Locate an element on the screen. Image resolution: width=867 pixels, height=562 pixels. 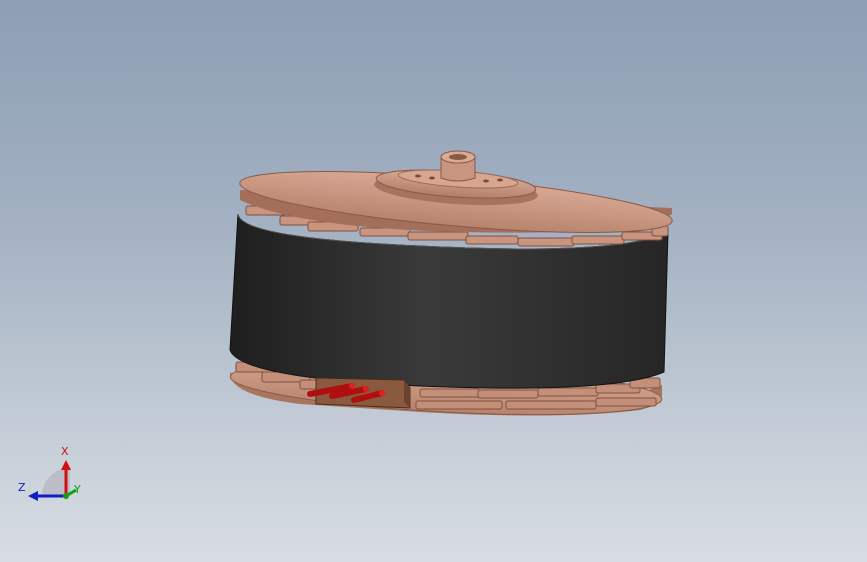
y-axis-label: Y is located at coordinates (77, 489).